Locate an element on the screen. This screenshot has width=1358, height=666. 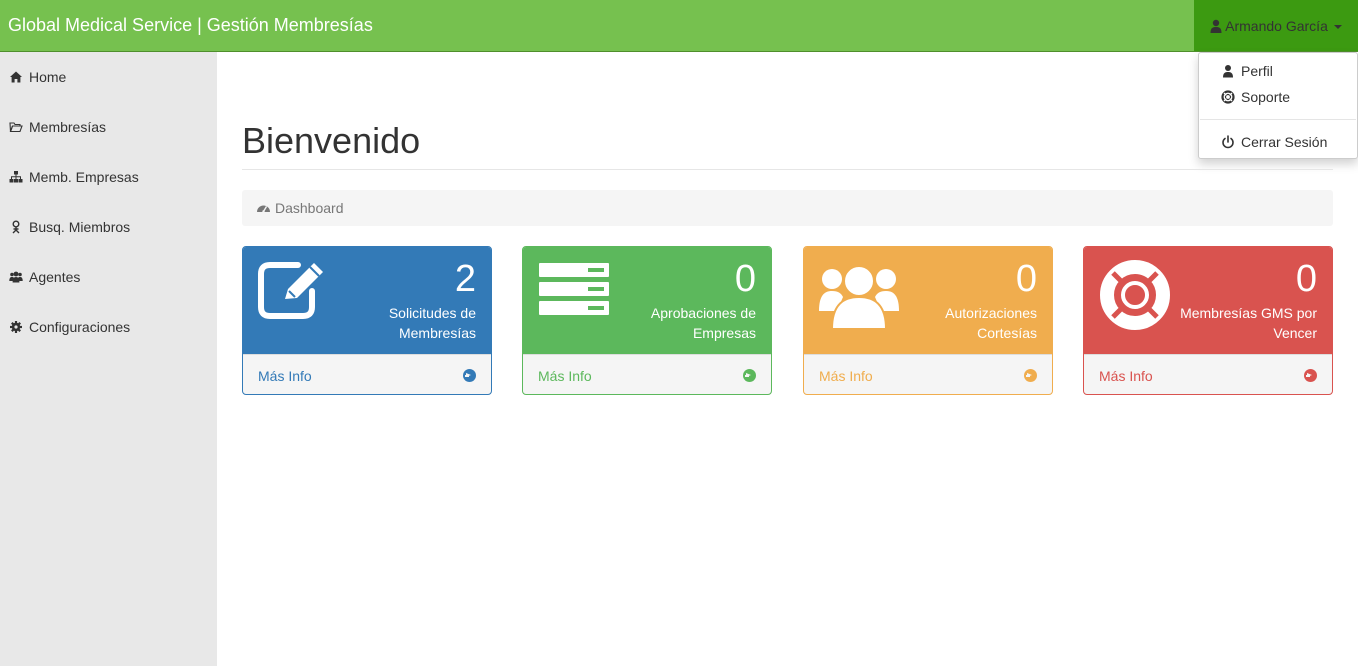
sidebar-item-busq-miembros: Busq. Miembros is located at coordinates (69, 227).